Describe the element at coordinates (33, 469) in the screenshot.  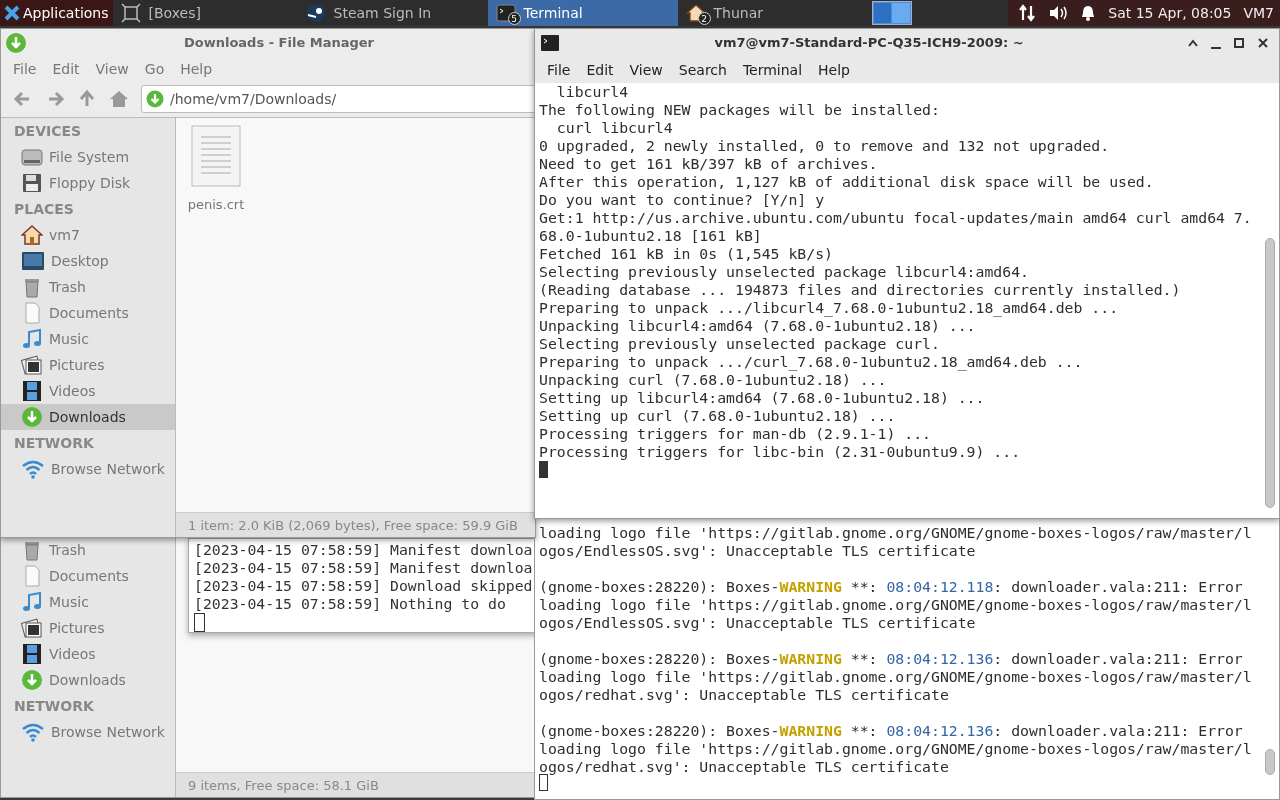
I see `wifi-icon` at that location.